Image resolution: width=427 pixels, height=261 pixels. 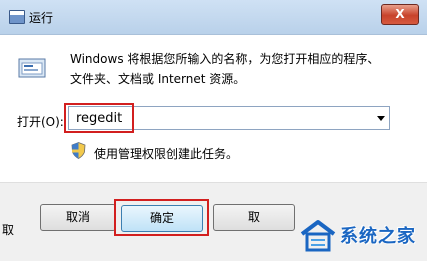 I want to click on close-icon: X, so click(x=400, y=14).